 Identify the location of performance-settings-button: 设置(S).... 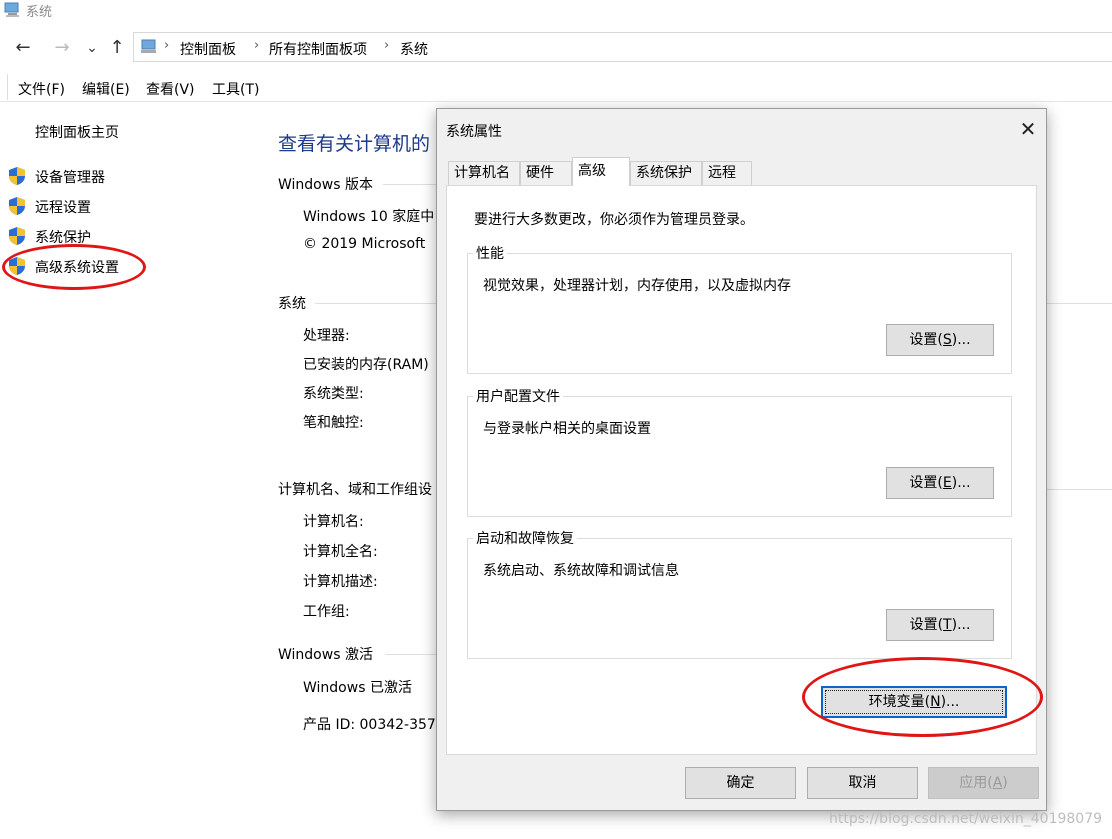
(940, 340).